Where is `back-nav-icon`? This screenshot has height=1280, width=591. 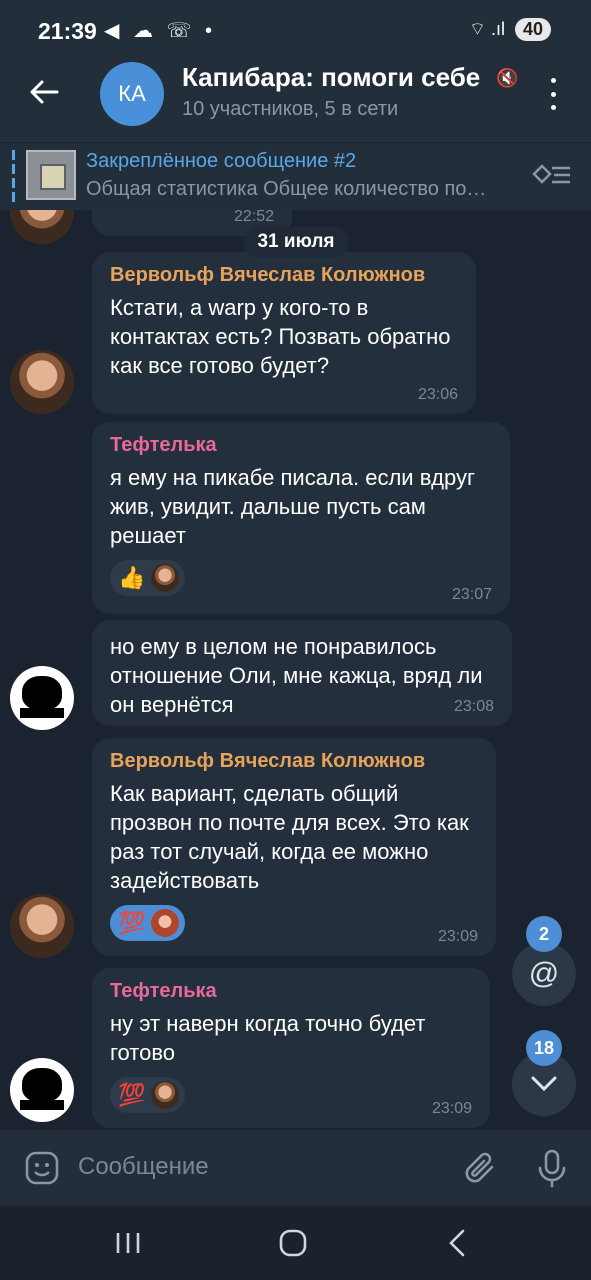
back-nav-icon is located at coordinates (457, 1243).